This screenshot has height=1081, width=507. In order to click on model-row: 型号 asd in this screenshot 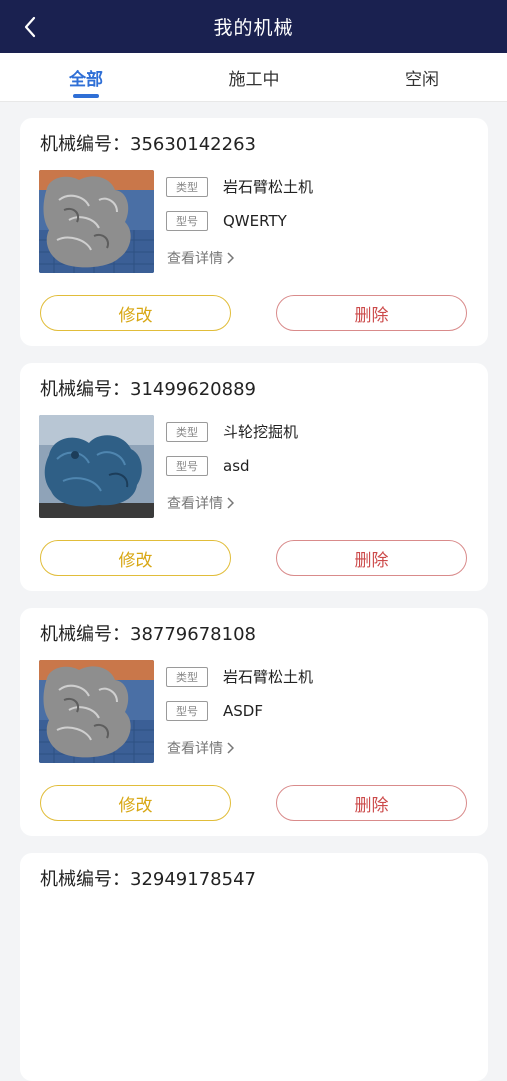, I will do `click(208, 466)`.